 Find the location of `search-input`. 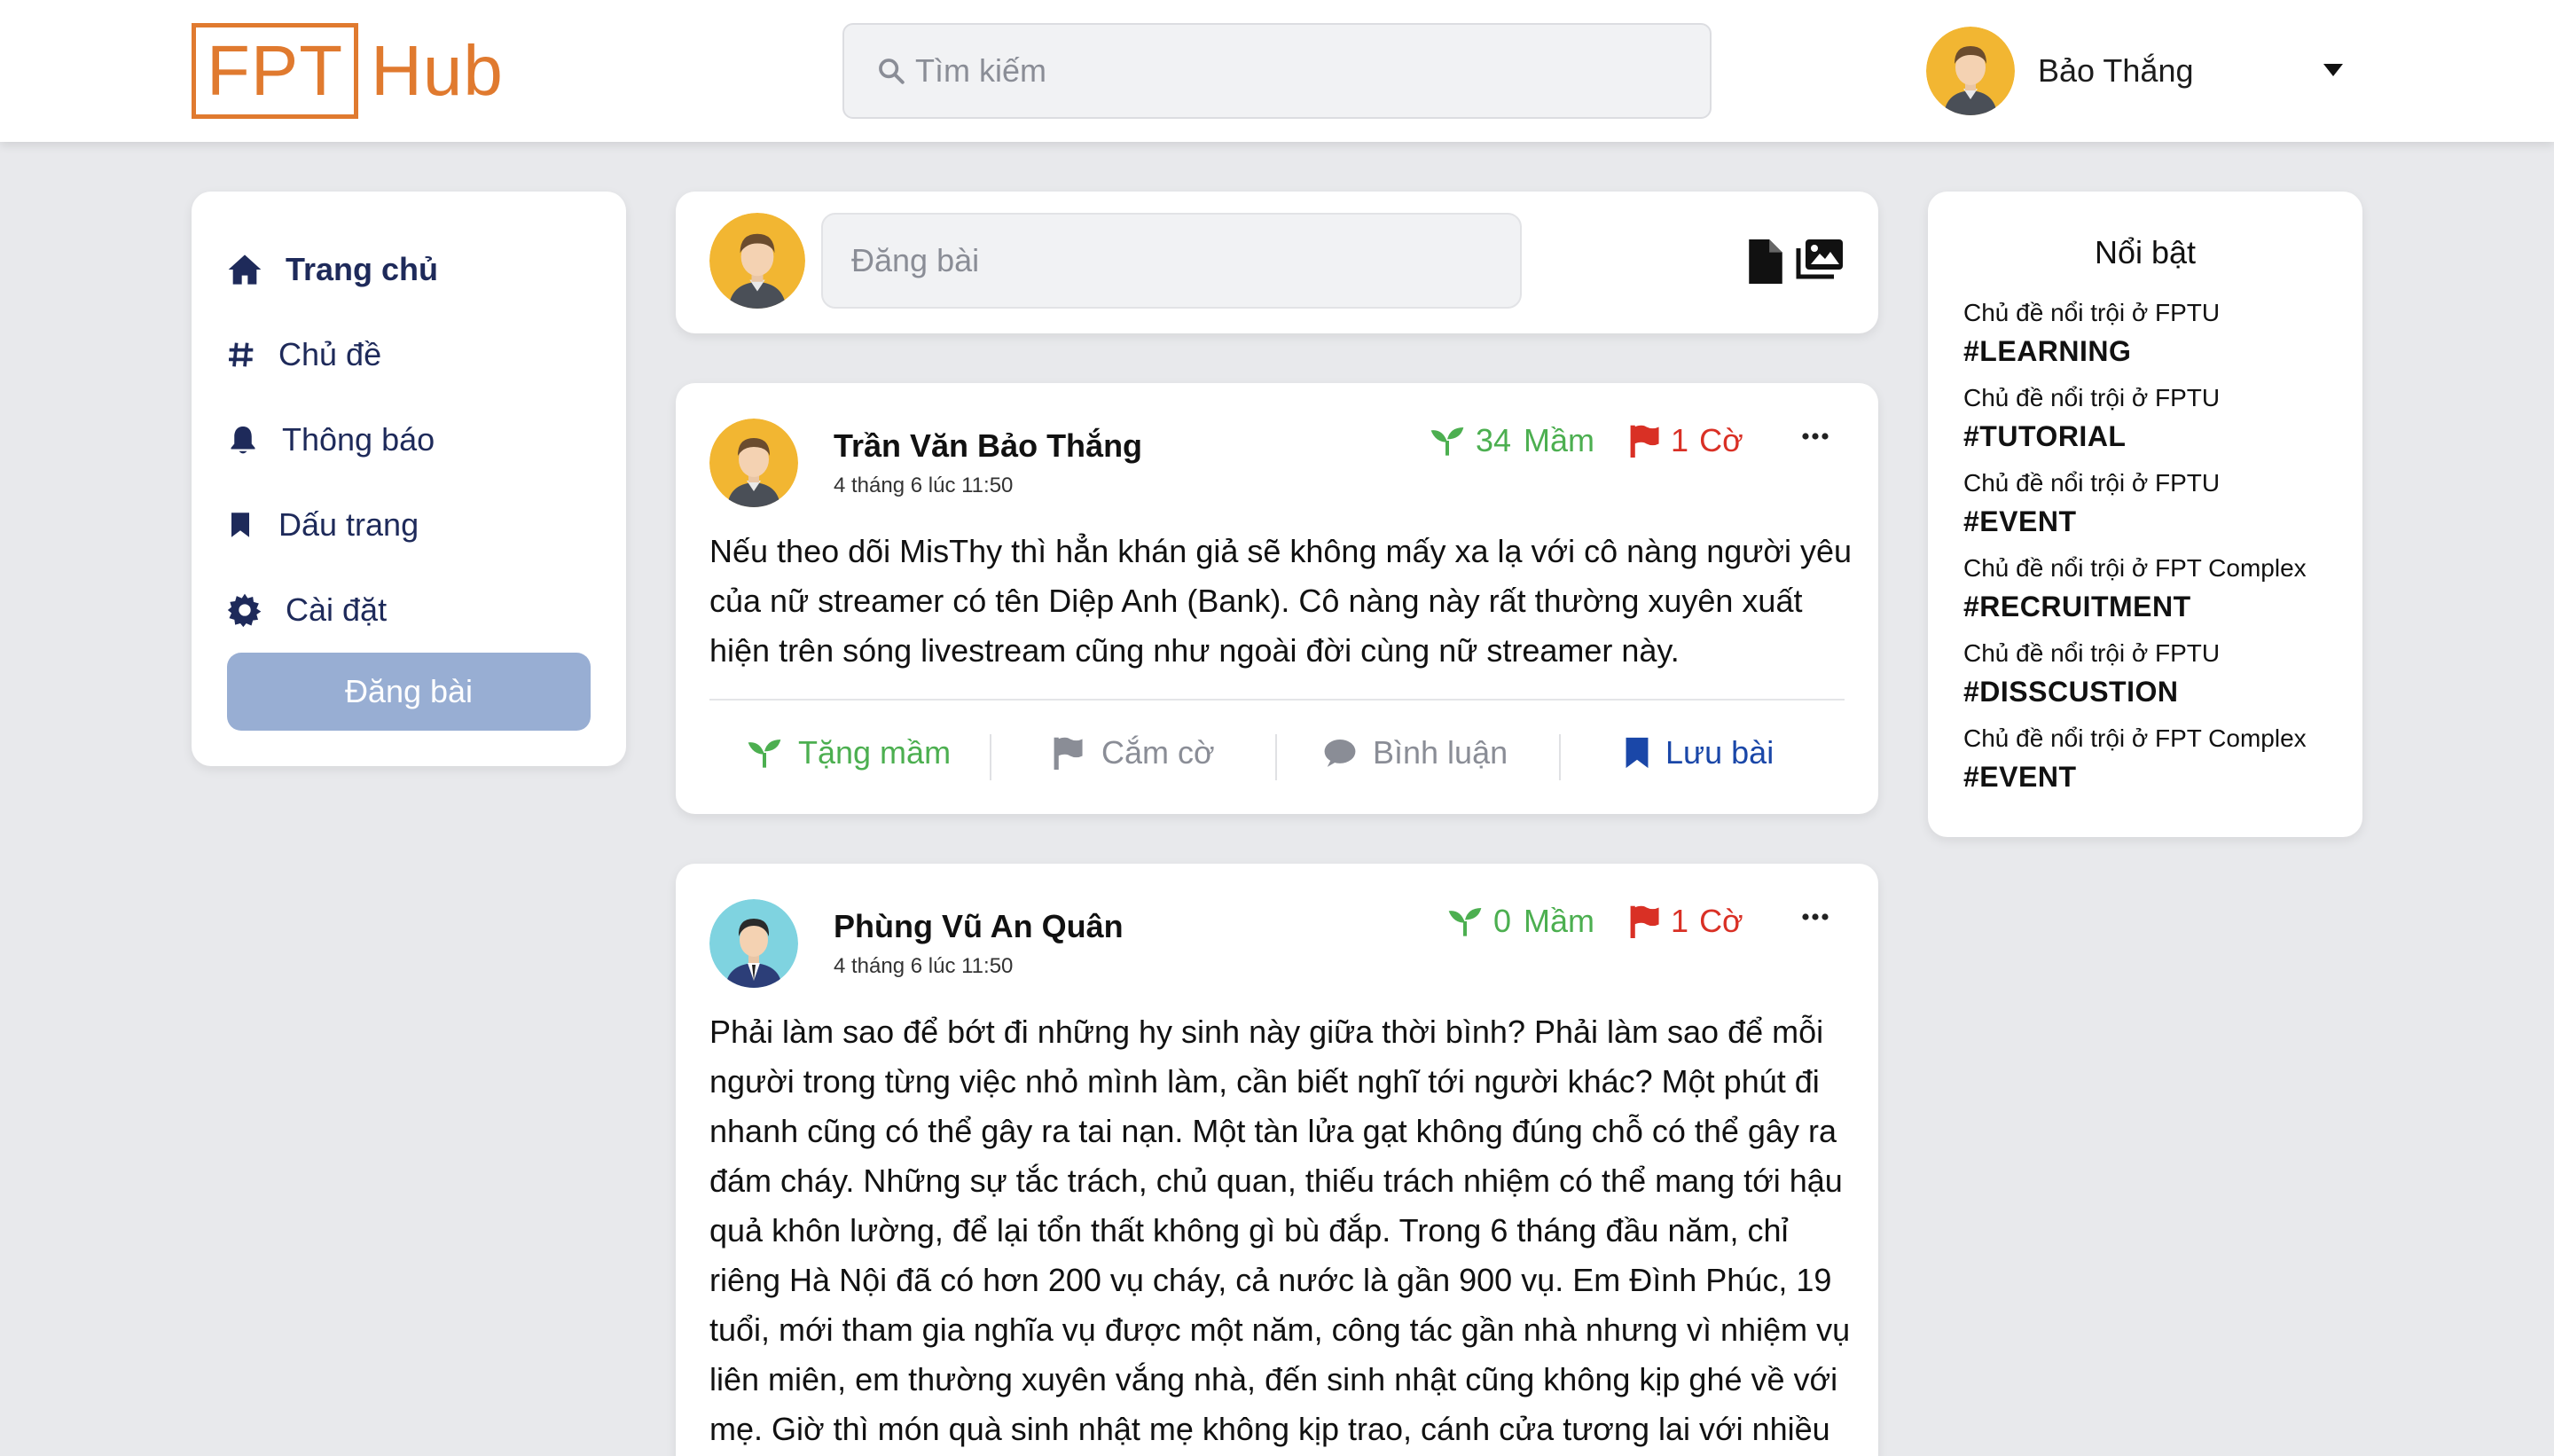

search-input is located at coordinates (1296, 71).